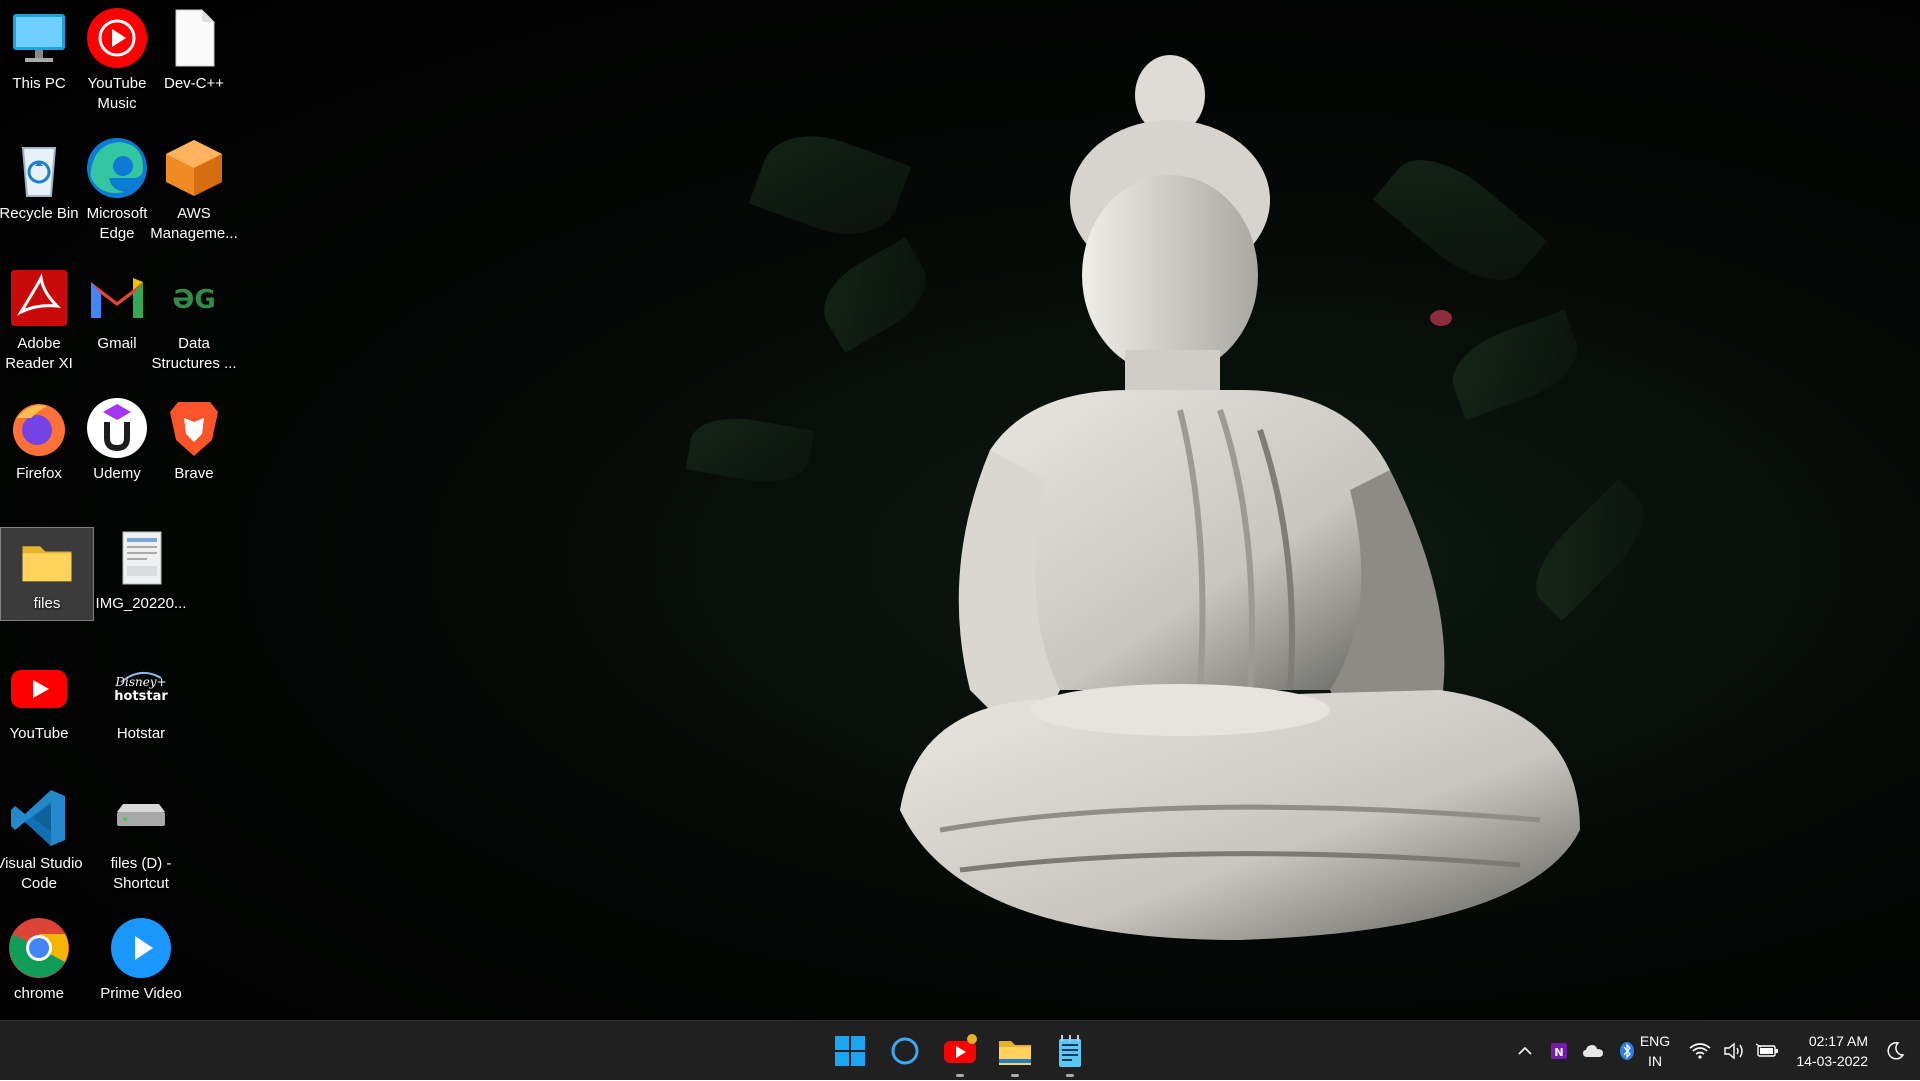 This screenshot has height=1081, width=1920. I want to click on system-tray-right, so click(1734, 1051).